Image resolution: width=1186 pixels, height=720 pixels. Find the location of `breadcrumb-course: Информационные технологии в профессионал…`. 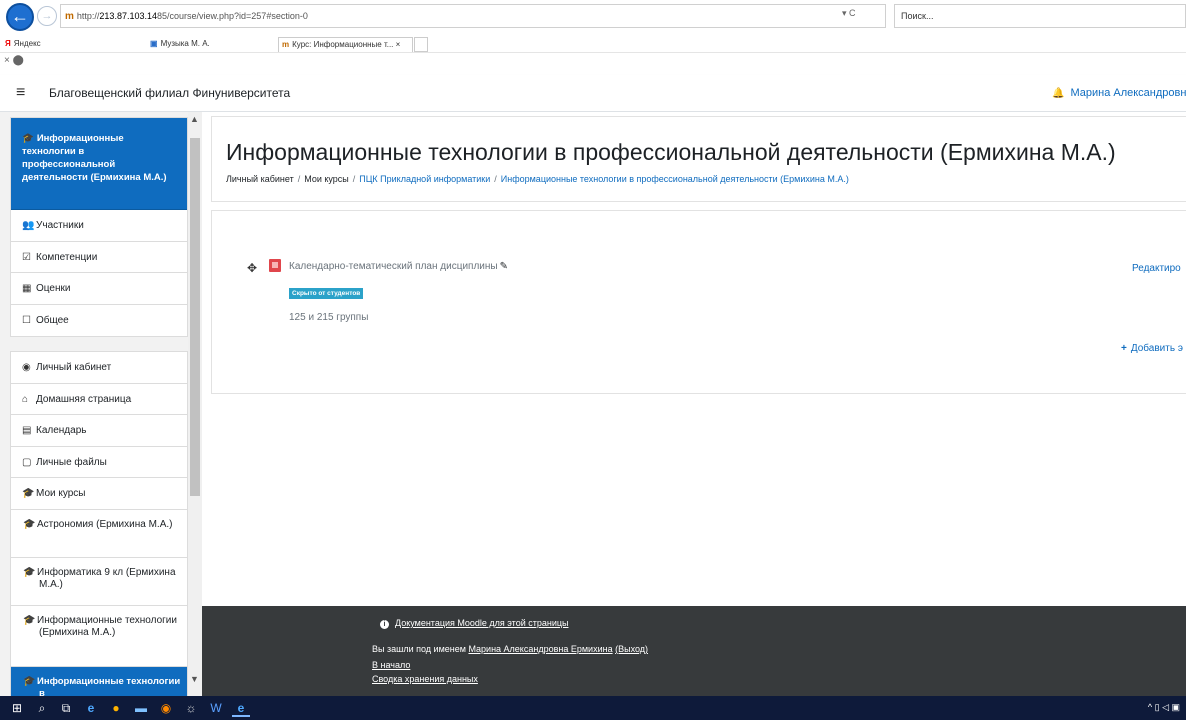

breadcrumb-course: Информационные технологии в профессионал… is located at coordinates (675, 179).